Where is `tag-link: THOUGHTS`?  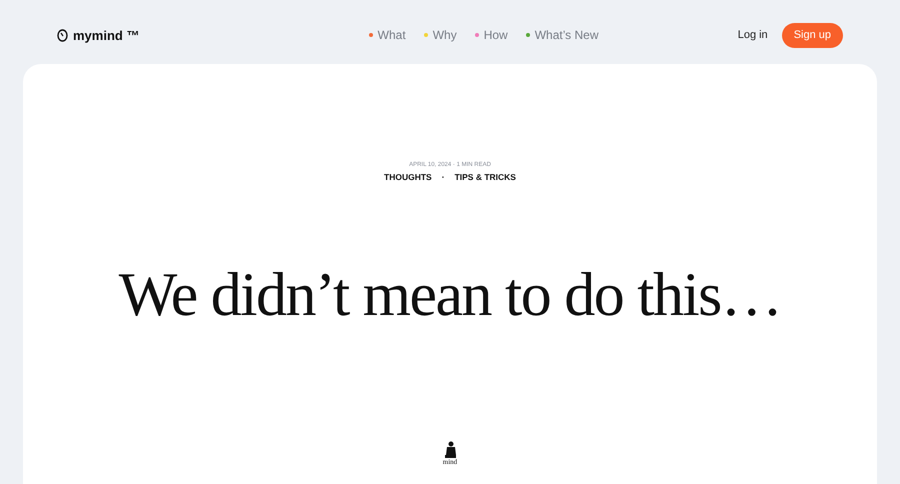 tag-link: THOUGHTS is located at coordinates (408, 177).